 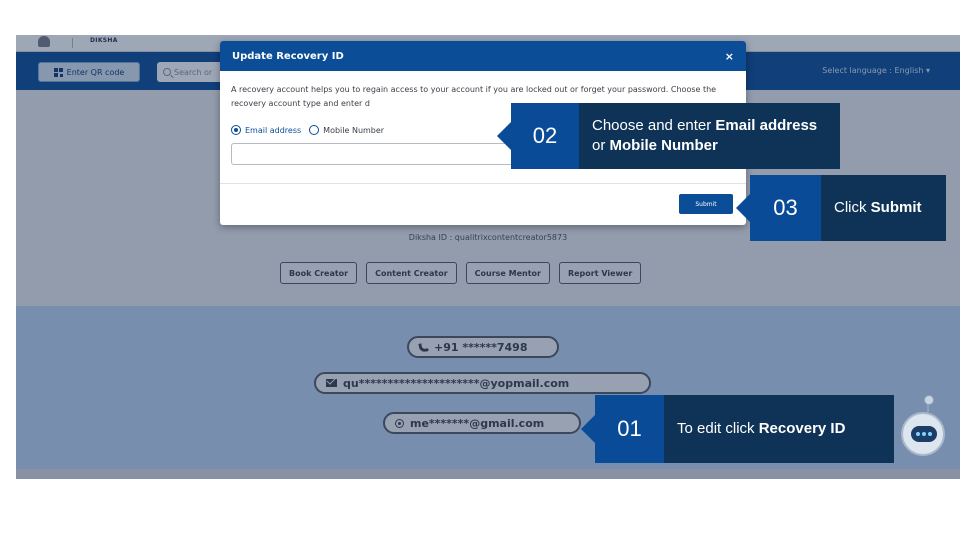 What do you see at coordinates (601, 145) in the screenshot?
I see `step-2-text-mid: or` at bounding box center [601, 145].